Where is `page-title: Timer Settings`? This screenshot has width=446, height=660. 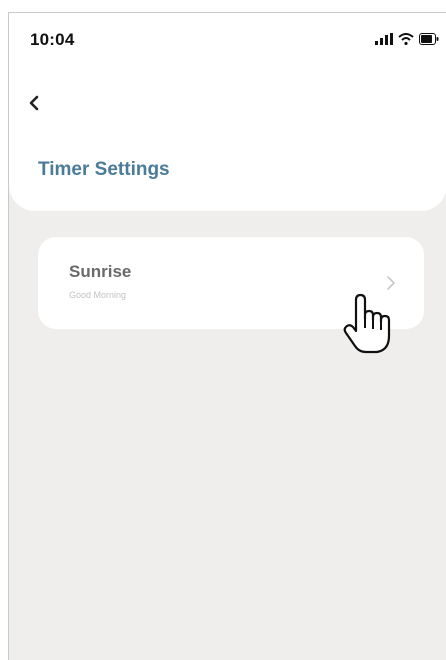 page-title: Timer Settings is located at coordinates (104, 169).